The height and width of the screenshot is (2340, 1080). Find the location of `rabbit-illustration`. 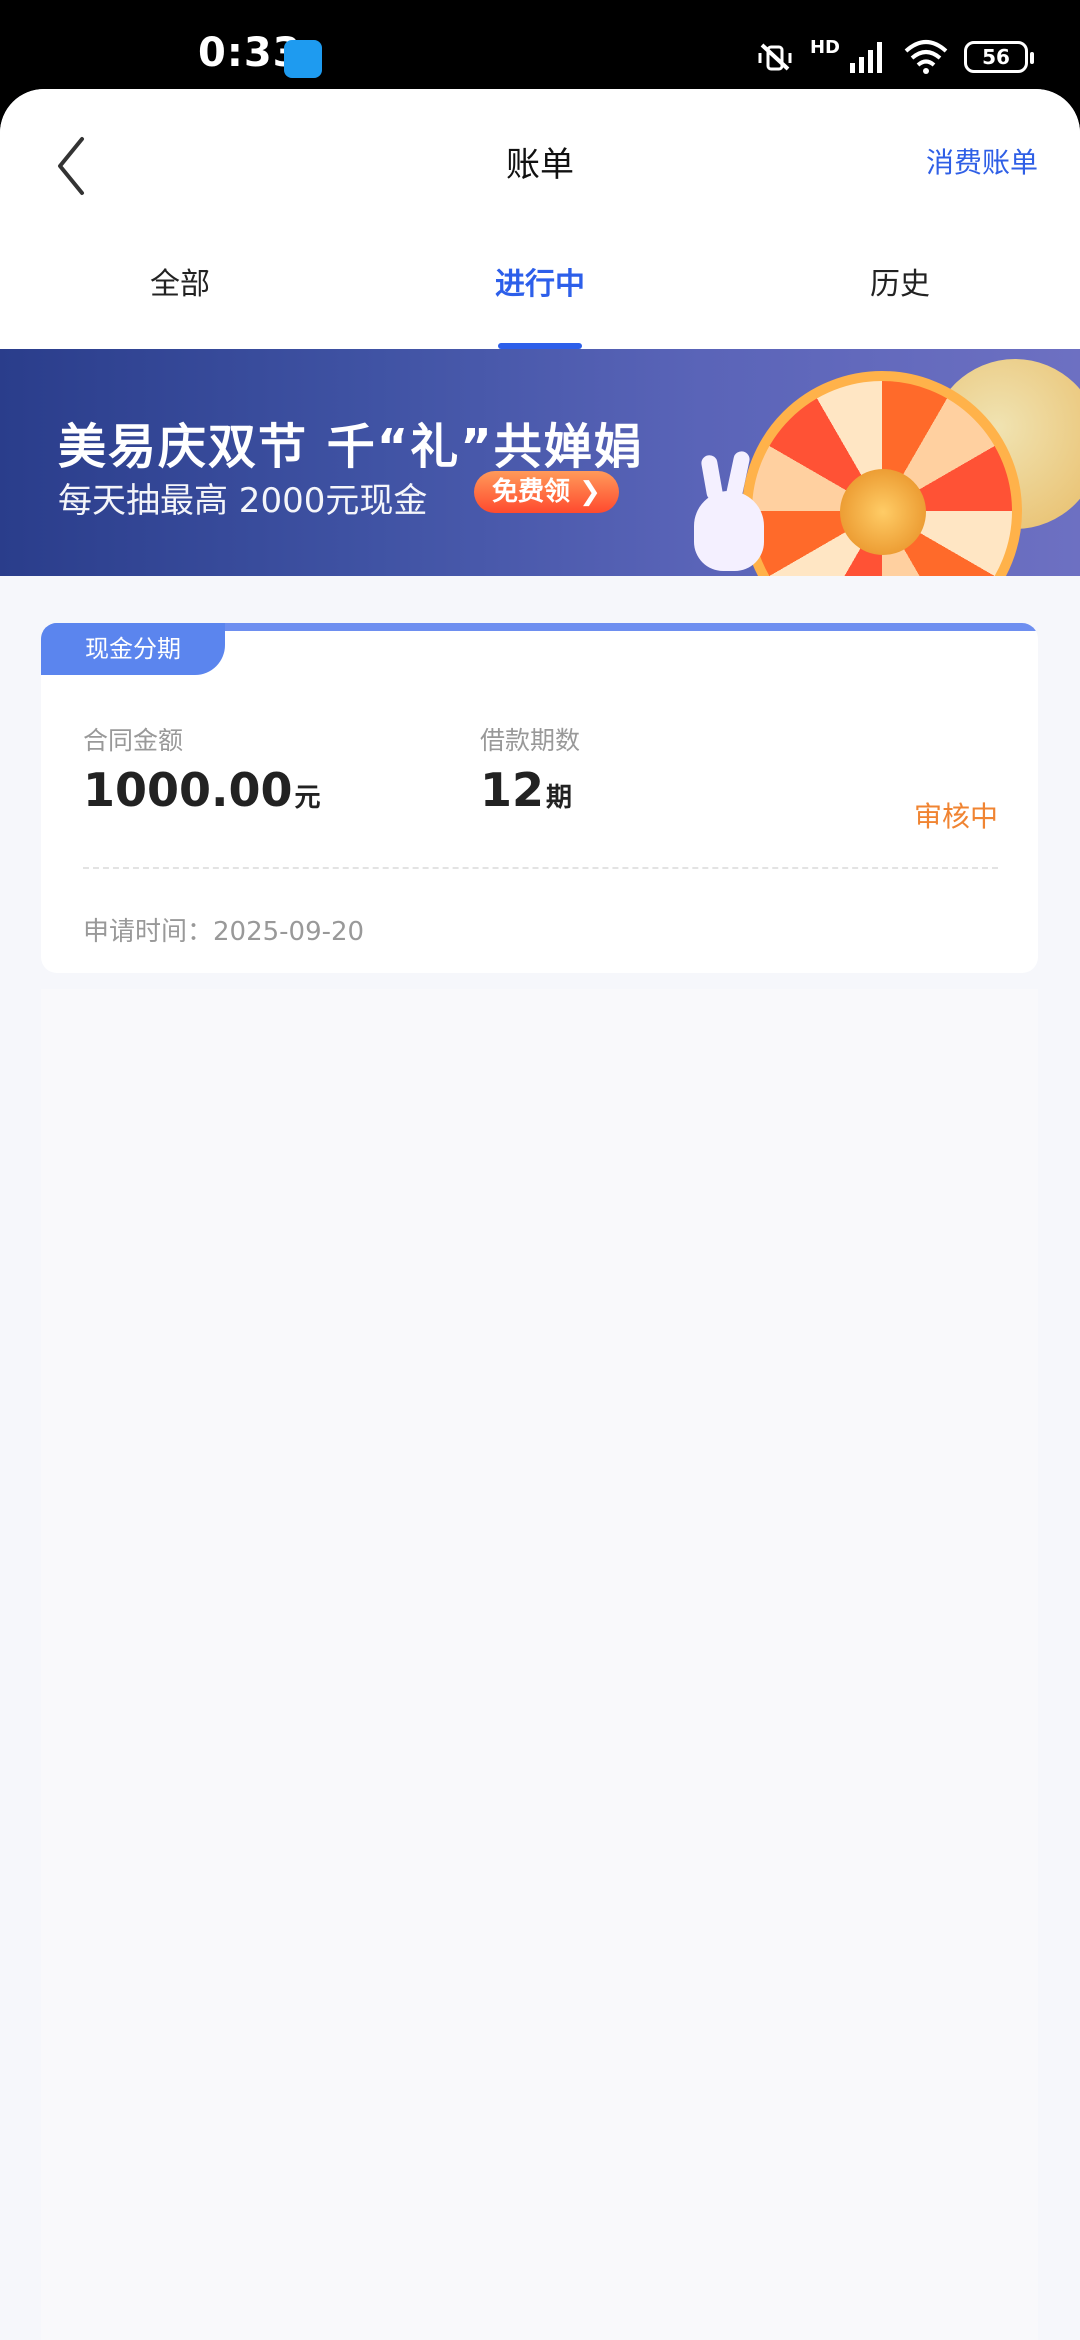

rabbit-illustration is located at coordinates (729, 531).